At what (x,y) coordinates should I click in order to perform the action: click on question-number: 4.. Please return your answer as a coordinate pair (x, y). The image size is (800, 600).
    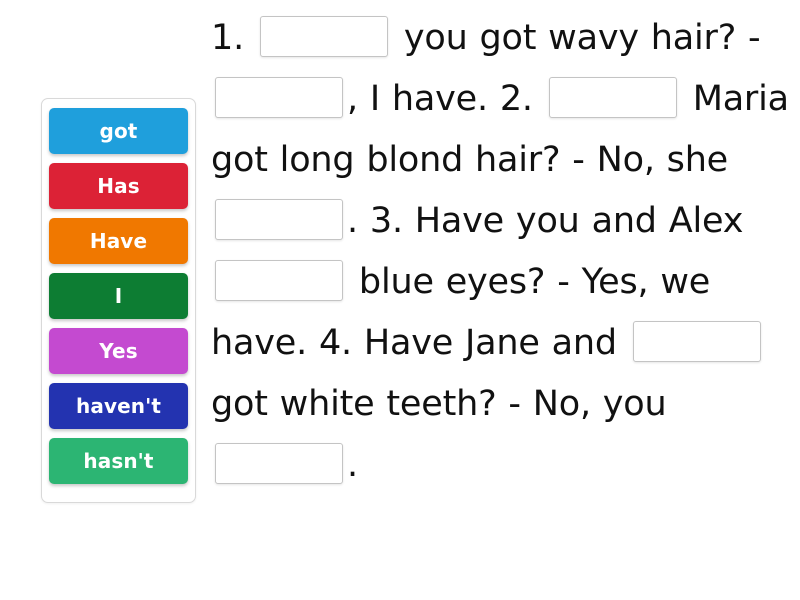
    Looking at the image, I should click on (341, 343).